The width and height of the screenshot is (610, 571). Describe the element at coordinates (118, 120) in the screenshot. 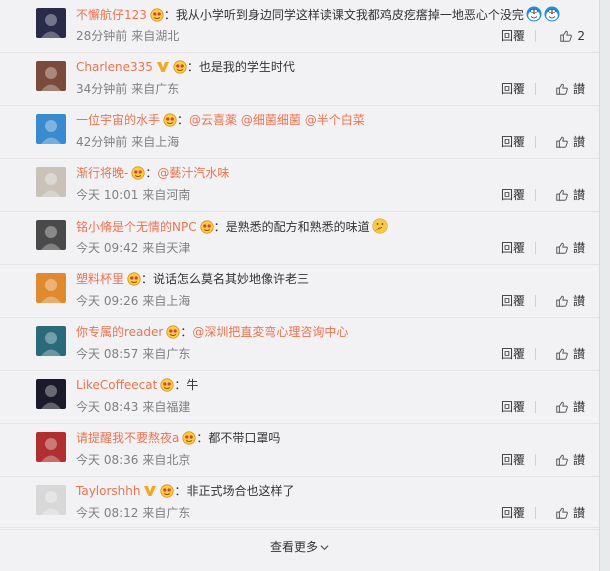

I see `comment-username: 一位宇宙的水手` at that location.